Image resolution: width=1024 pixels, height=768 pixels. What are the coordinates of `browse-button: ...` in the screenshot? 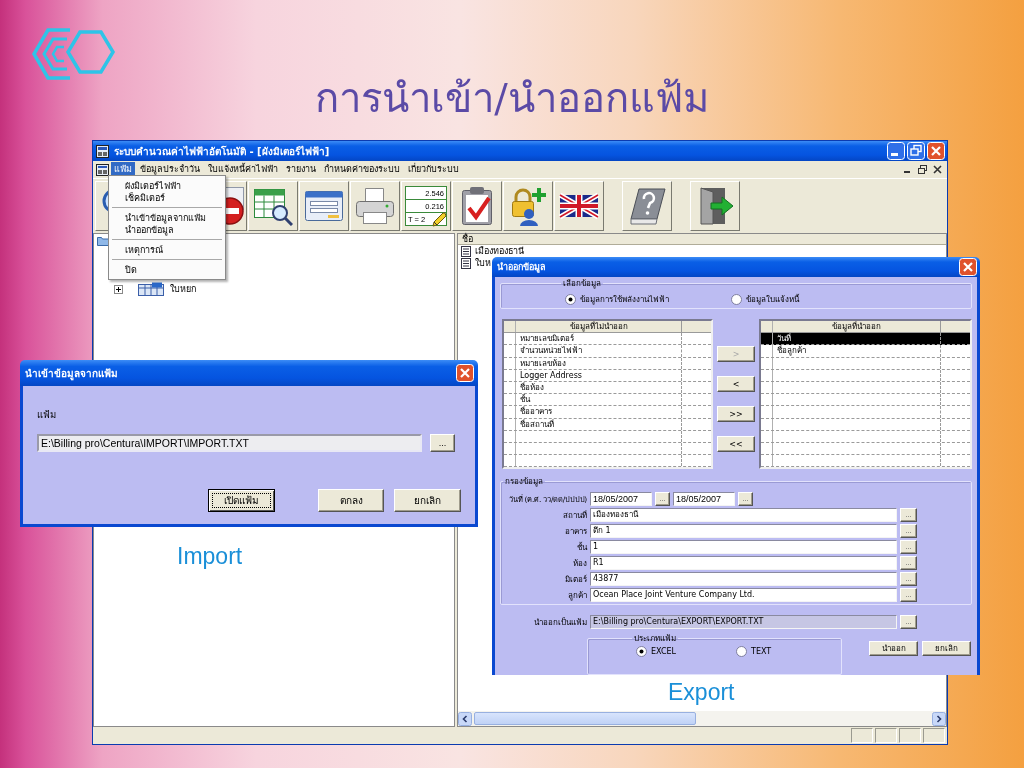 It's located at (442, 443).